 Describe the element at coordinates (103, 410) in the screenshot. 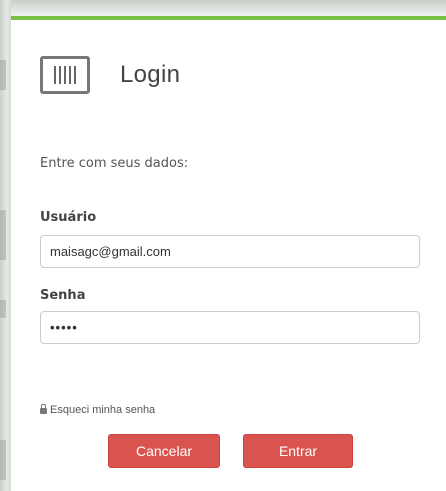

I see `forgot-password-text: Esqueci minha senha` at that location.